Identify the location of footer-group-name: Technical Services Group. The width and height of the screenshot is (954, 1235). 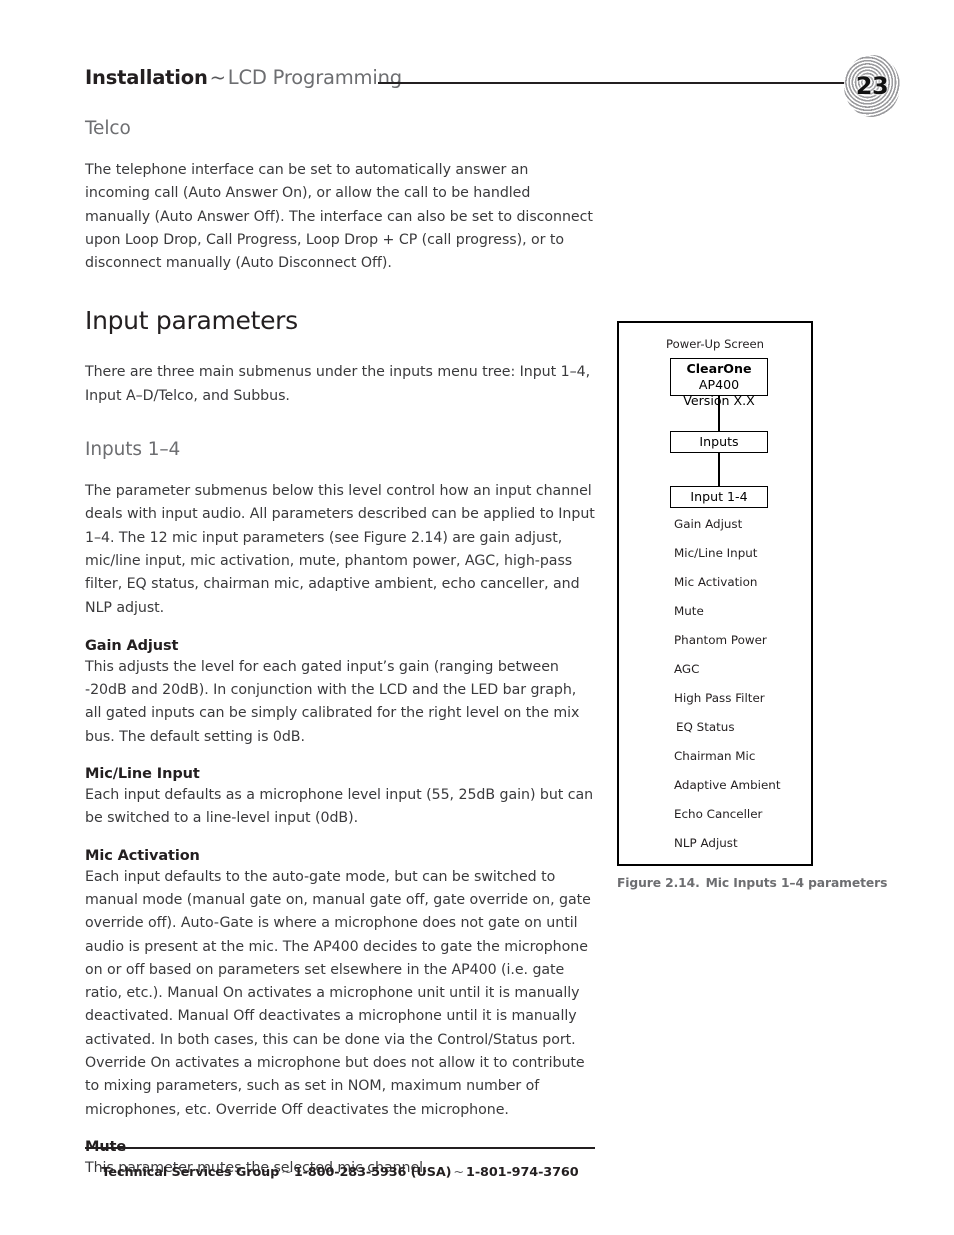
(190, 1172).